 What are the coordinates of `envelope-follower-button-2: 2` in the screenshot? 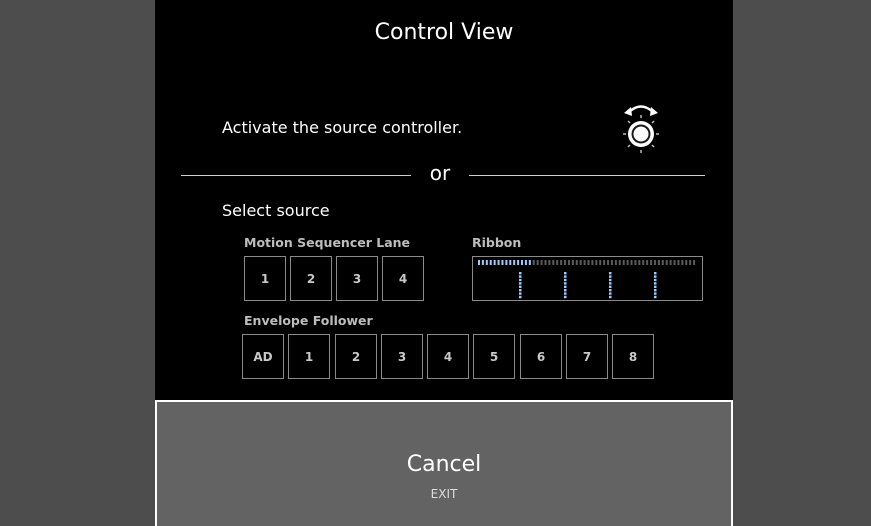 It's located at (356, 356).